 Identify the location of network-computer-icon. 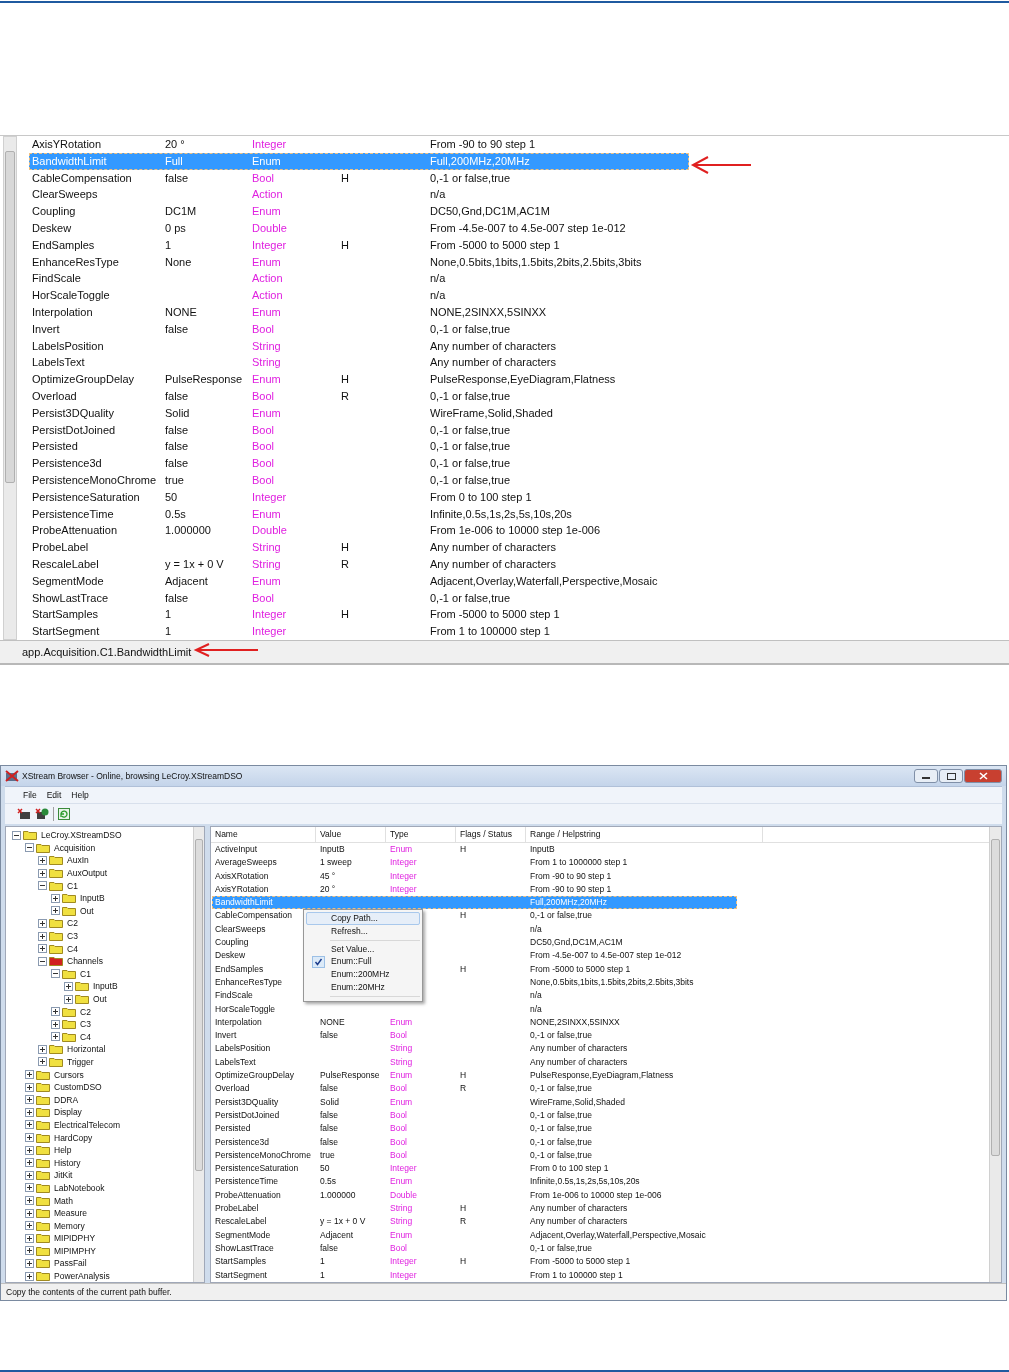
(42, 814).